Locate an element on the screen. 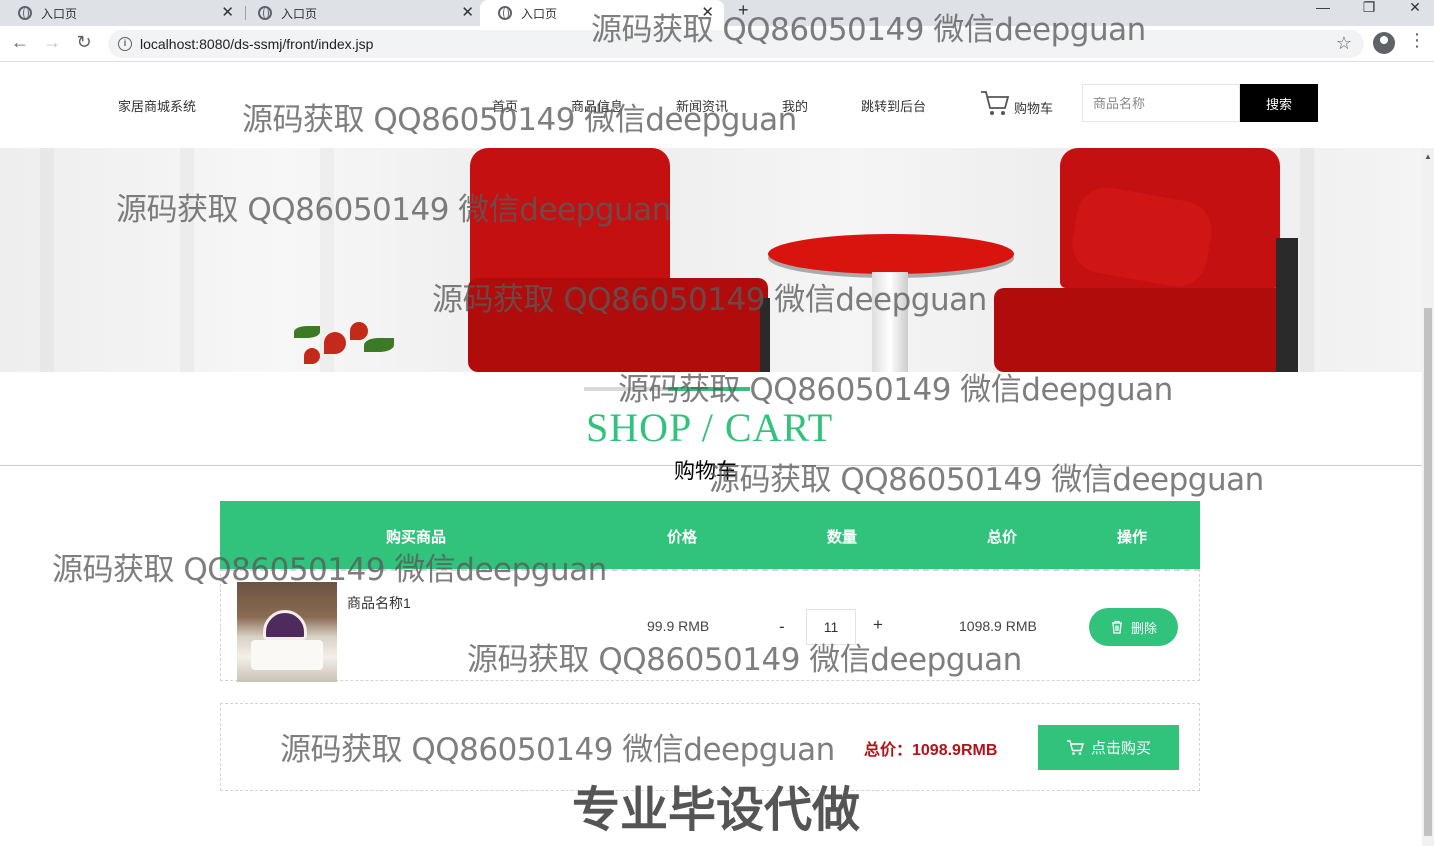  reload-icon: ↻ is located at coordinates (84, 42).